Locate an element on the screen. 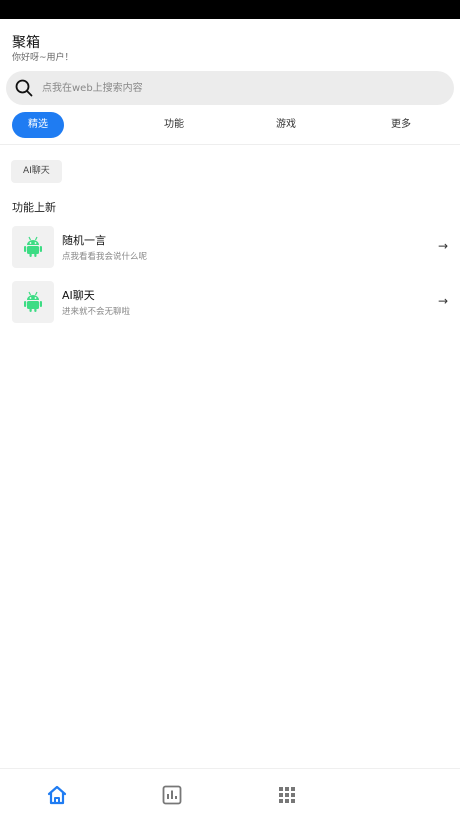 This screenshot has width=460, height=820. greeting-text: 你好呀~用户！ is located at coordinates (43, 58).